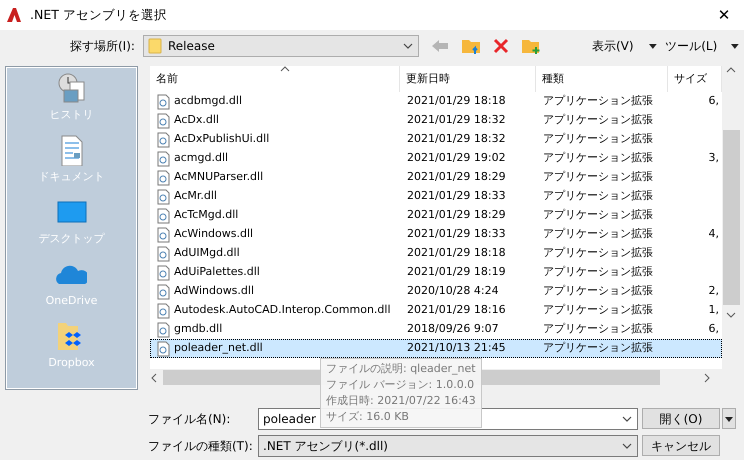 This screenshot has width=744, height=460. Describe the element at coordinates (456, 348) in the screenshot. I see `modified-date: 2021/10/13 21:45` at that location.